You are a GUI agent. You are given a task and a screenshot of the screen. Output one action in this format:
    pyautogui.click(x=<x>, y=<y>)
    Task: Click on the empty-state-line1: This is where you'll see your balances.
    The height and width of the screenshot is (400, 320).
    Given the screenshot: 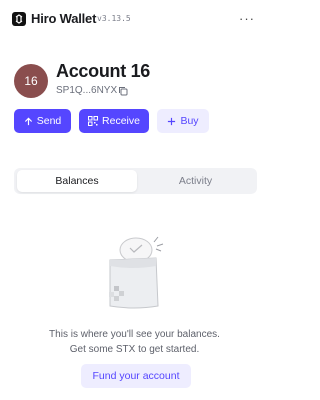 What is the action you would take?
    pyautogui.click(x=134, y=334)
    